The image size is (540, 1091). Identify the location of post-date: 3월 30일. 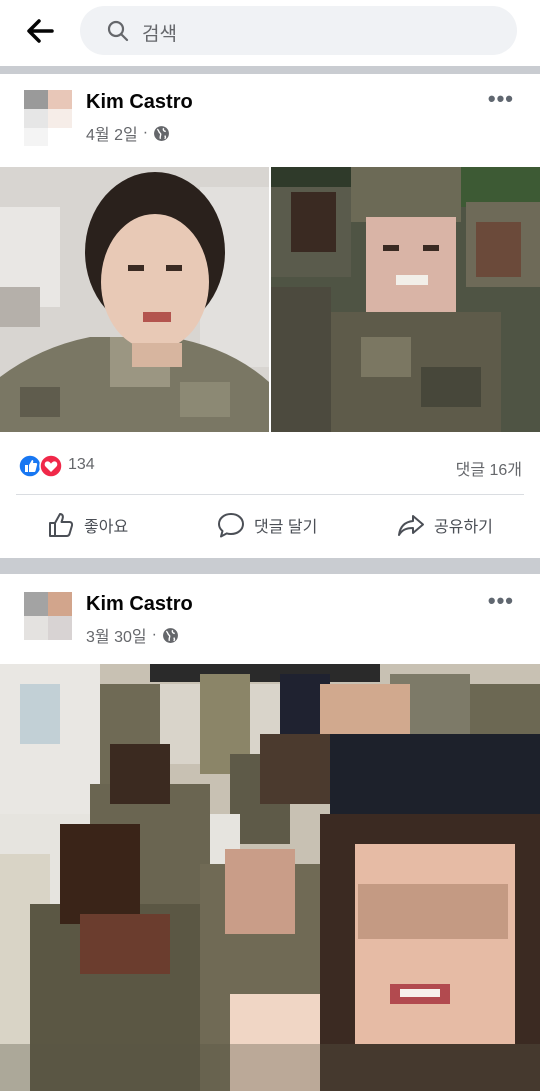
(116, 635).